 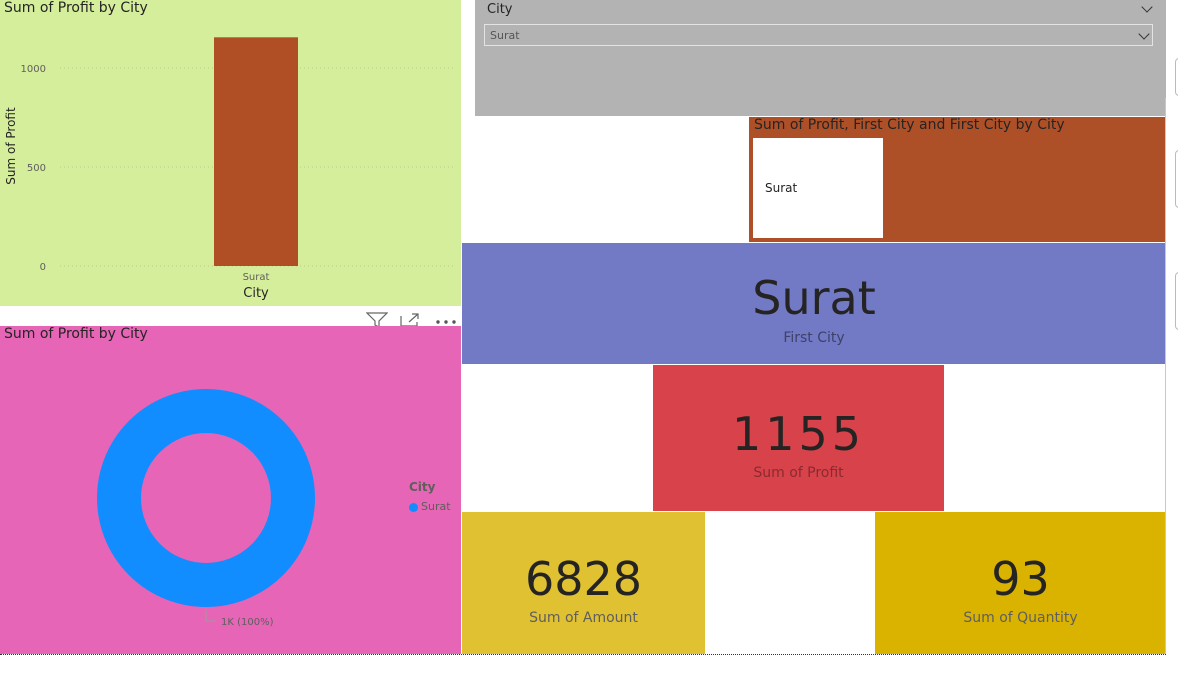 I want to click on profit-card: 1155 Sum of Profit, so click(x=798, y=438).